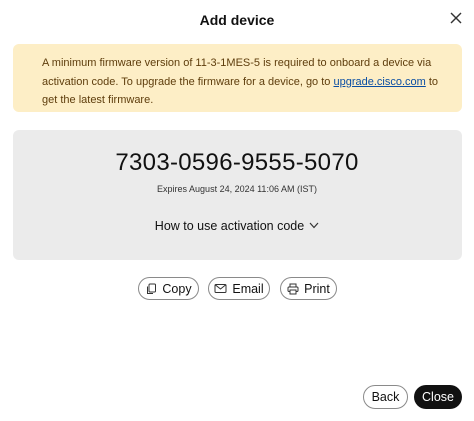 This screenshot has height=421, width=474. I want to click on copy-icon, so click(152, 288).